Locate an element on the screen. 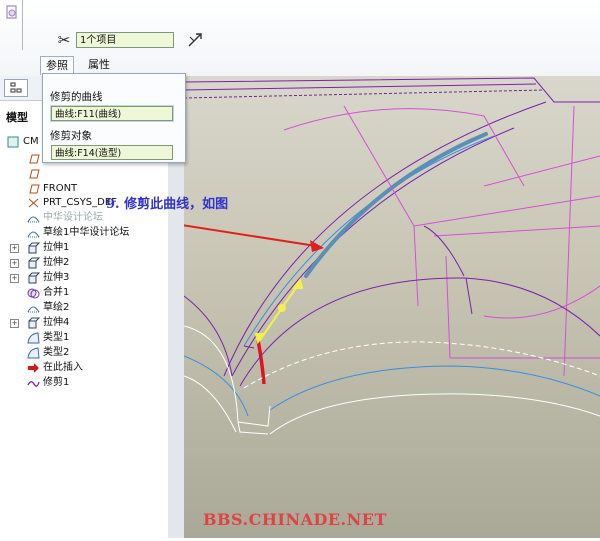  tree-view-button is located at coordinates (16, 88).